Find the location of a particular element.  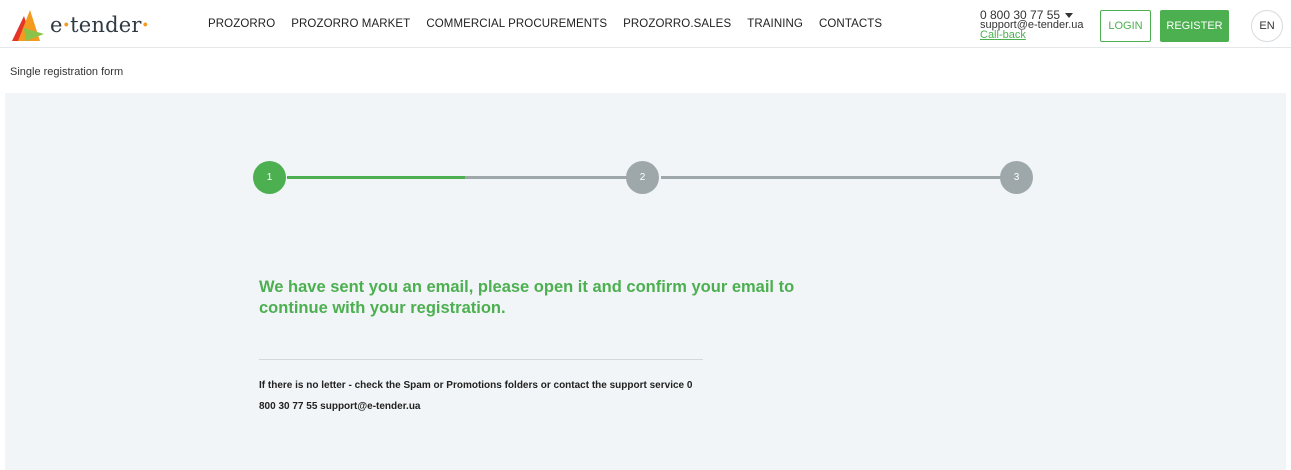

nav-item-contacts: CONTACTS is located at coordinates (850, 24).